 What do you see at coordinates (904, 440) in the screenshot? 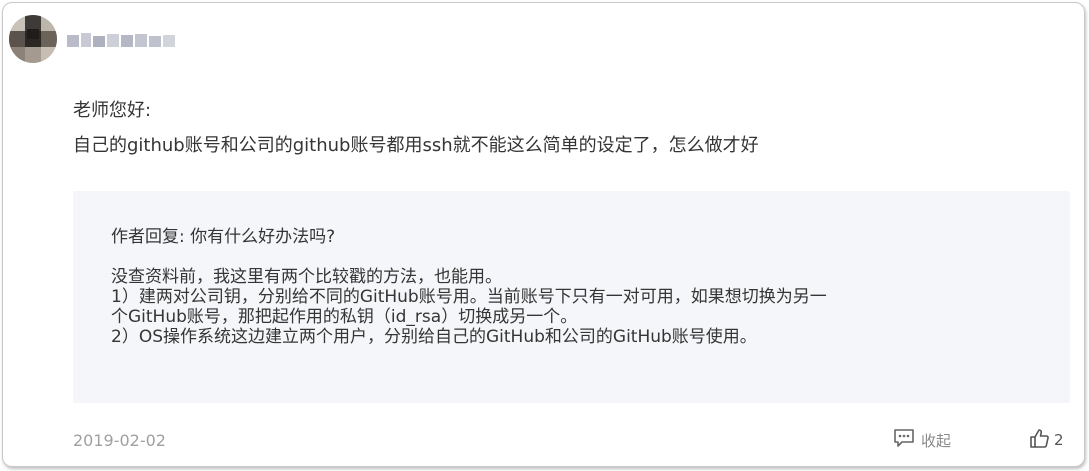
I see `comment-collapse-icon` at bounding box center [904, 440].